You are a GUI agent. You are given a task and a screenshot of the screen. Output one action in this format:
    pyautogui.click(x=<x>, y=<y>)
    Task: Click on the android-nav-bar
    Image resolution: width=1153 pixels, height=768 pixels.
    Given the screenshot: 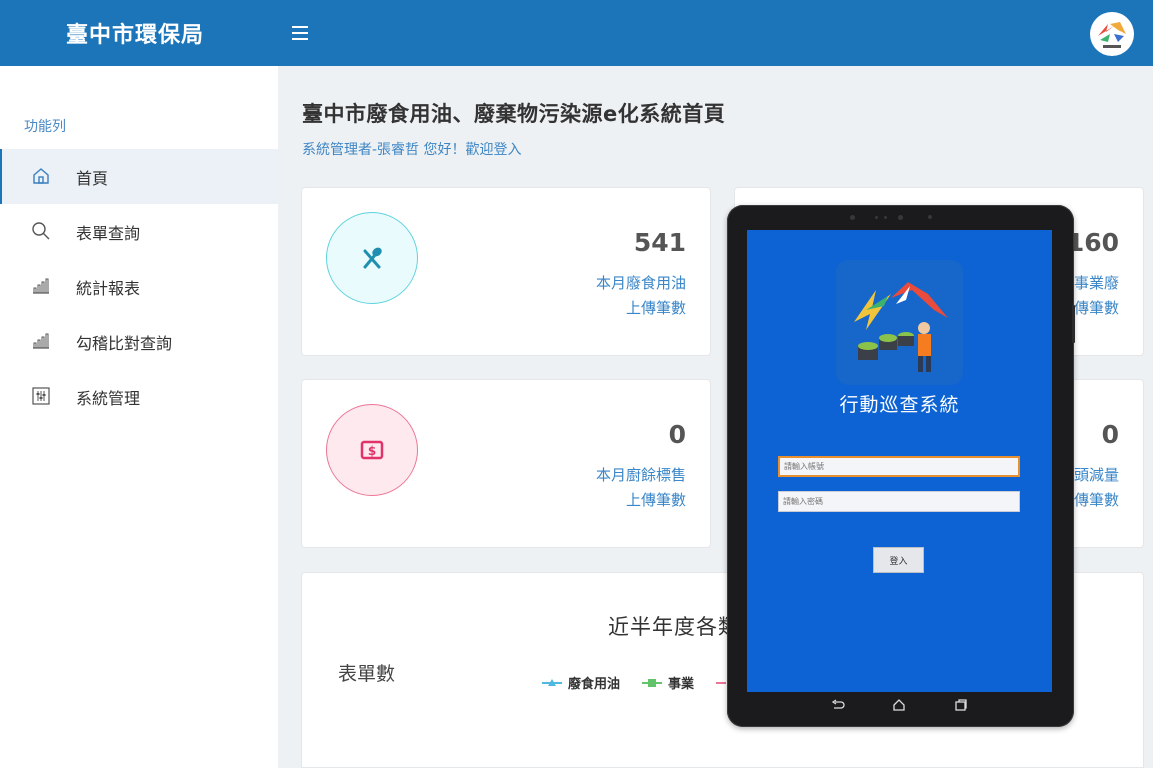 What is the action you would take?
    pyautogui.click(x=899, y=704)
    